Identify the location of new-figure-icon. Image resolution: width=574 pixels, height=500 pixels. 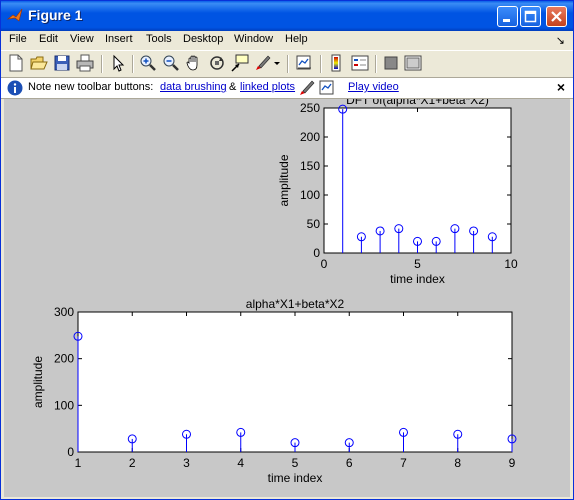
(16, 63).